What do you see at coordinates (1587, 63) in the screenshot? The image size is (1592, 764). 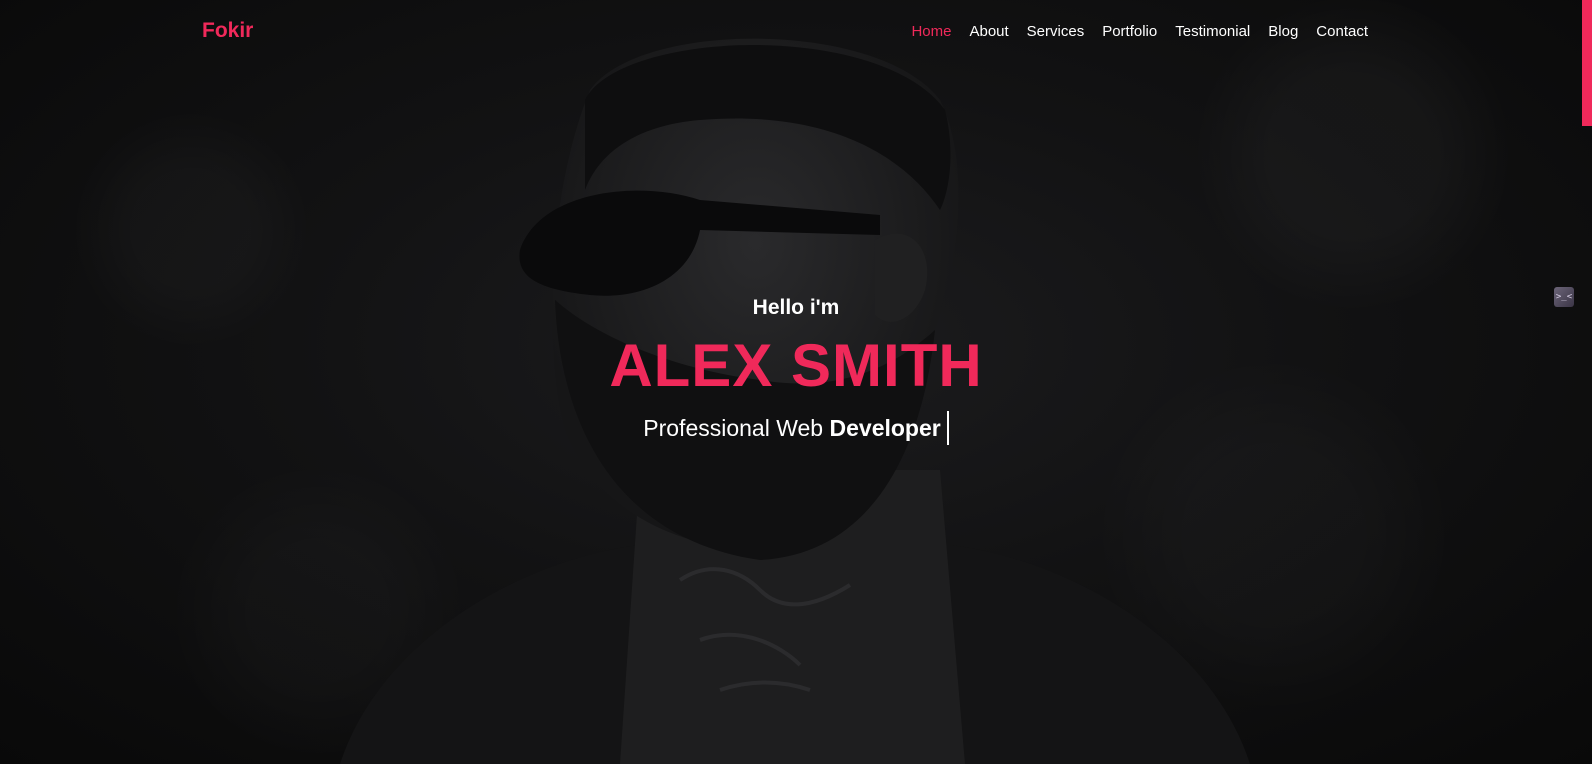 I see `scrollbar-thumb` at bounding box center [1587, 63].